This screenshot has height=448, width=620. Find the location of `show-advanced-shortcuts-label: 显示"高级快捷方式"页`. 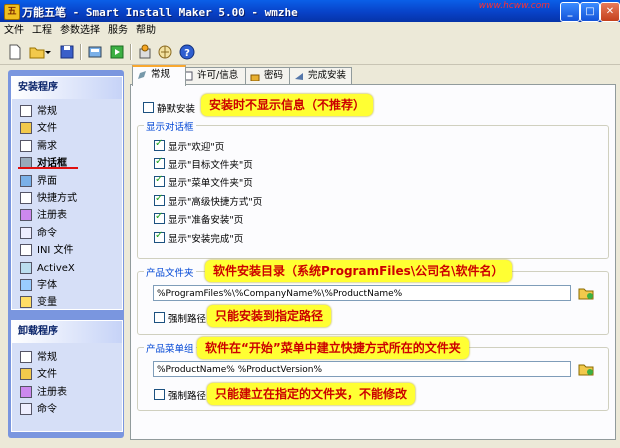

show-advanced-shortcuts-label: 显示"高级快捷方式"页 is located at coordinates (215, 202).